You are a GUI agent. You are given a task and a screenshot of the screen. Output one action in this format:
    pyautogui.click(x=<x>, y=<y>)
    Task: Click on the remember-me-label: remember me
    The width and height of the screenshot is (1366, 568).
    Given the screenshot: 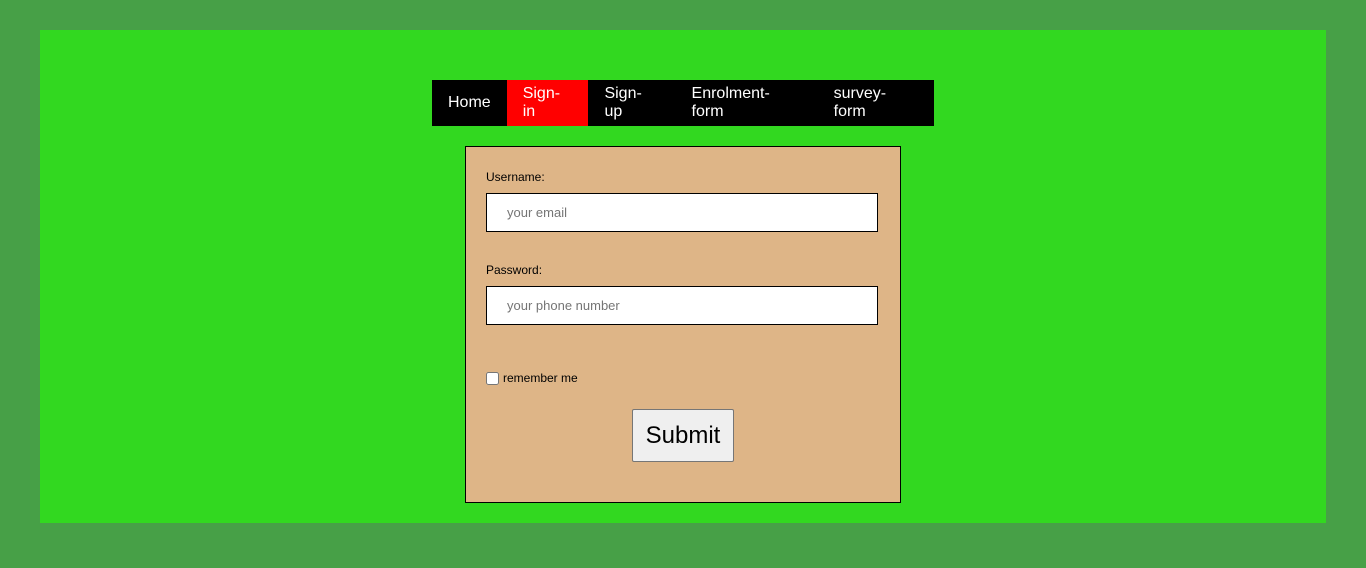 What is the action you would take?
    pyautogui.click(x=540, y=378)
    